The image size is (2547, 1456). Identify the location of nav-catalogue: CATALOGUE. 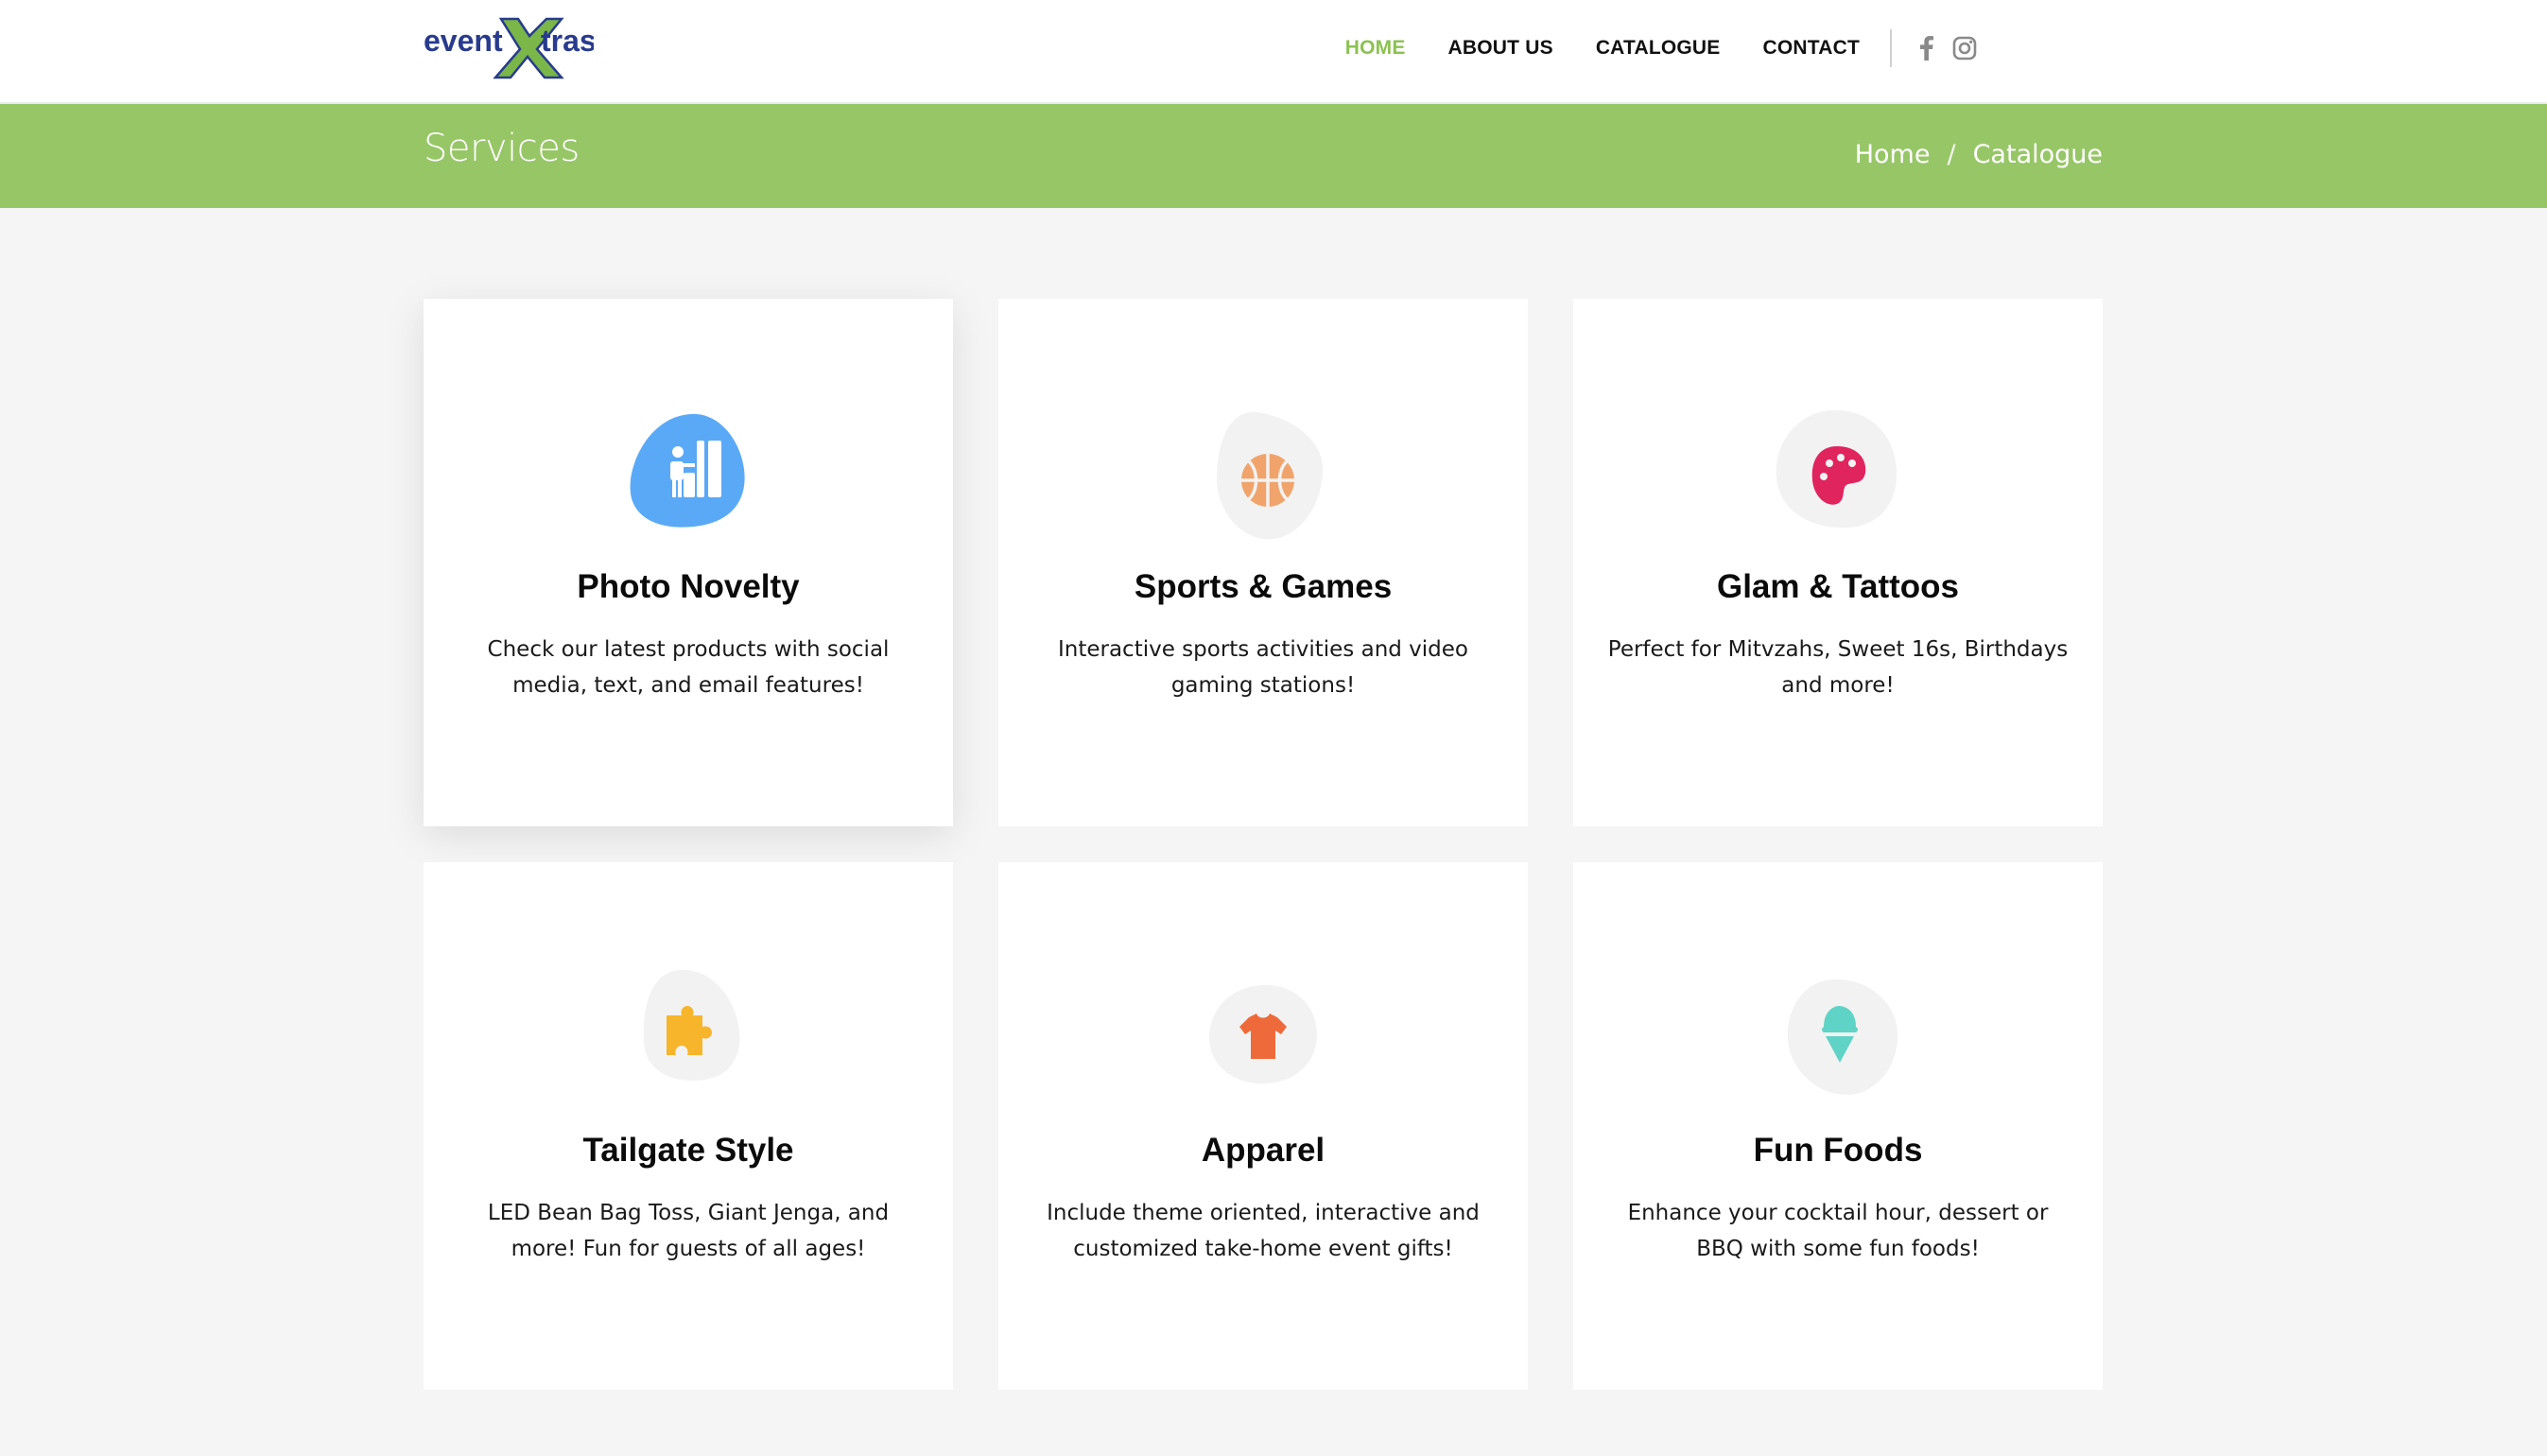
(1658, 48).